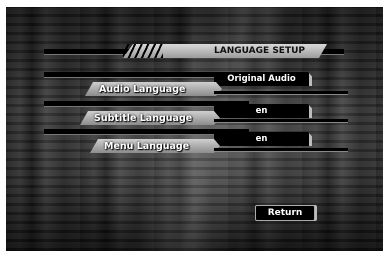 Image resolution: width=389 pixels, height=257 pixels. Describe the element at coordinates (143, 51) in the screenshot. I see `title-stripes` at that location.